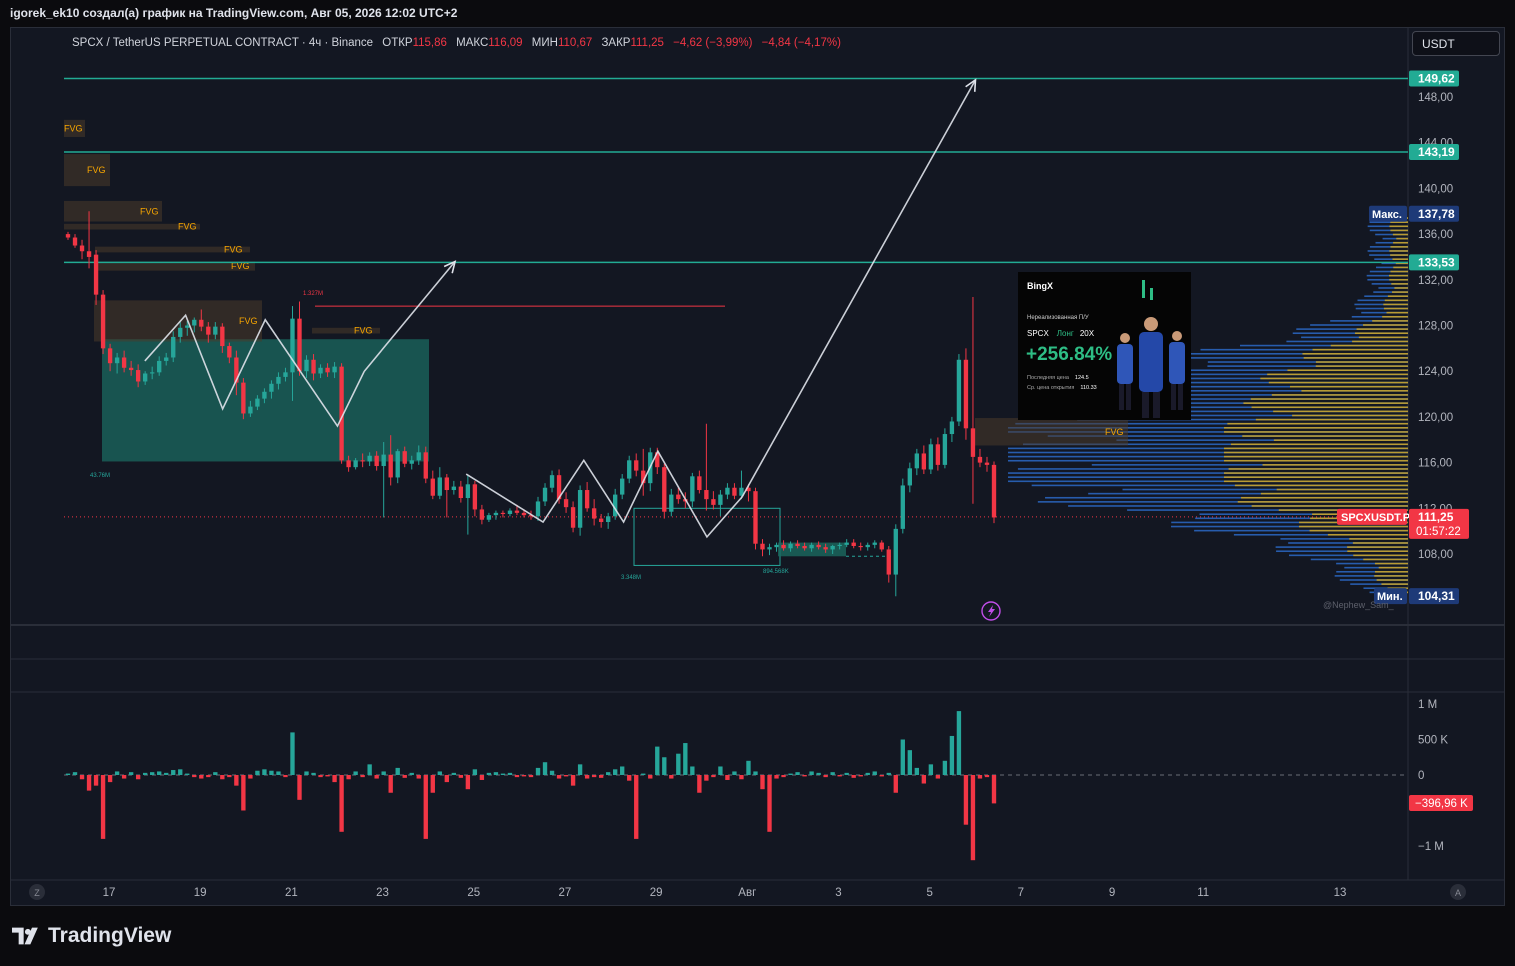 This screenshot has height=966, width=1515. Describe the element at coordinates (725, 893) in the screenshot. I see `time-axis: 17 19 21 23 25 27 29 Авг 3 5 7 9 11 13` at that location.